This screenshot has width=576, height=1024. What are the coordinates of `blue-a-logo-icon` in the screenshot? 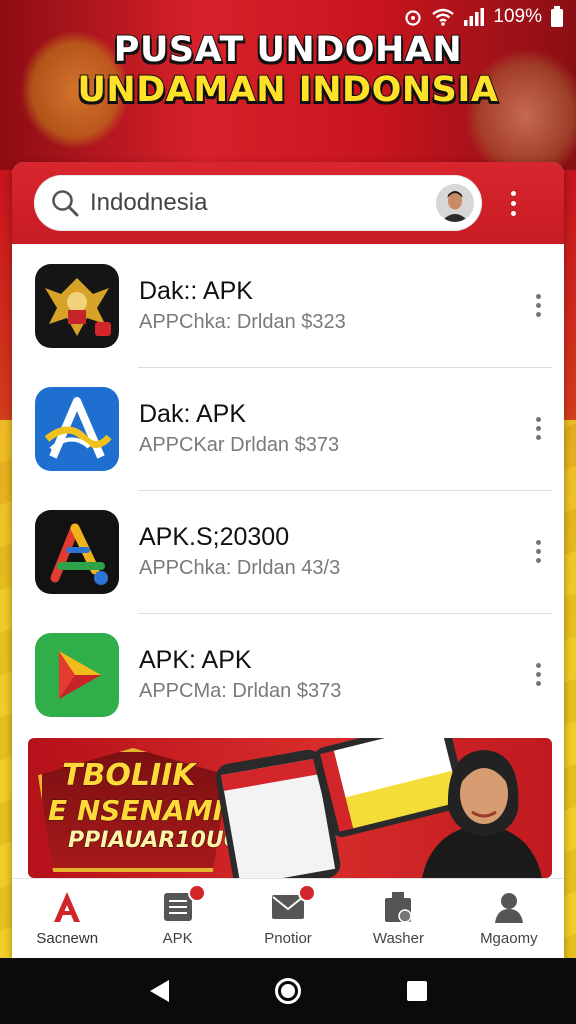 It's located at (77, 428).